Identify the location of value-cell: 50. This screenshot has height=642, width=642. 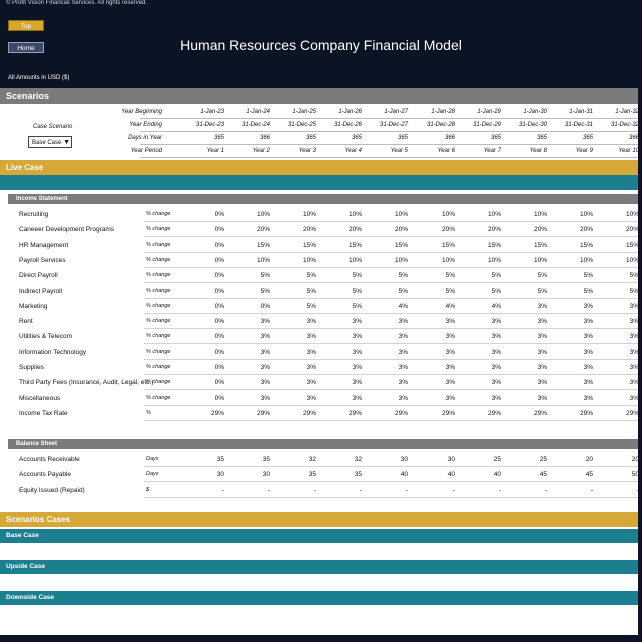
(618, 474).